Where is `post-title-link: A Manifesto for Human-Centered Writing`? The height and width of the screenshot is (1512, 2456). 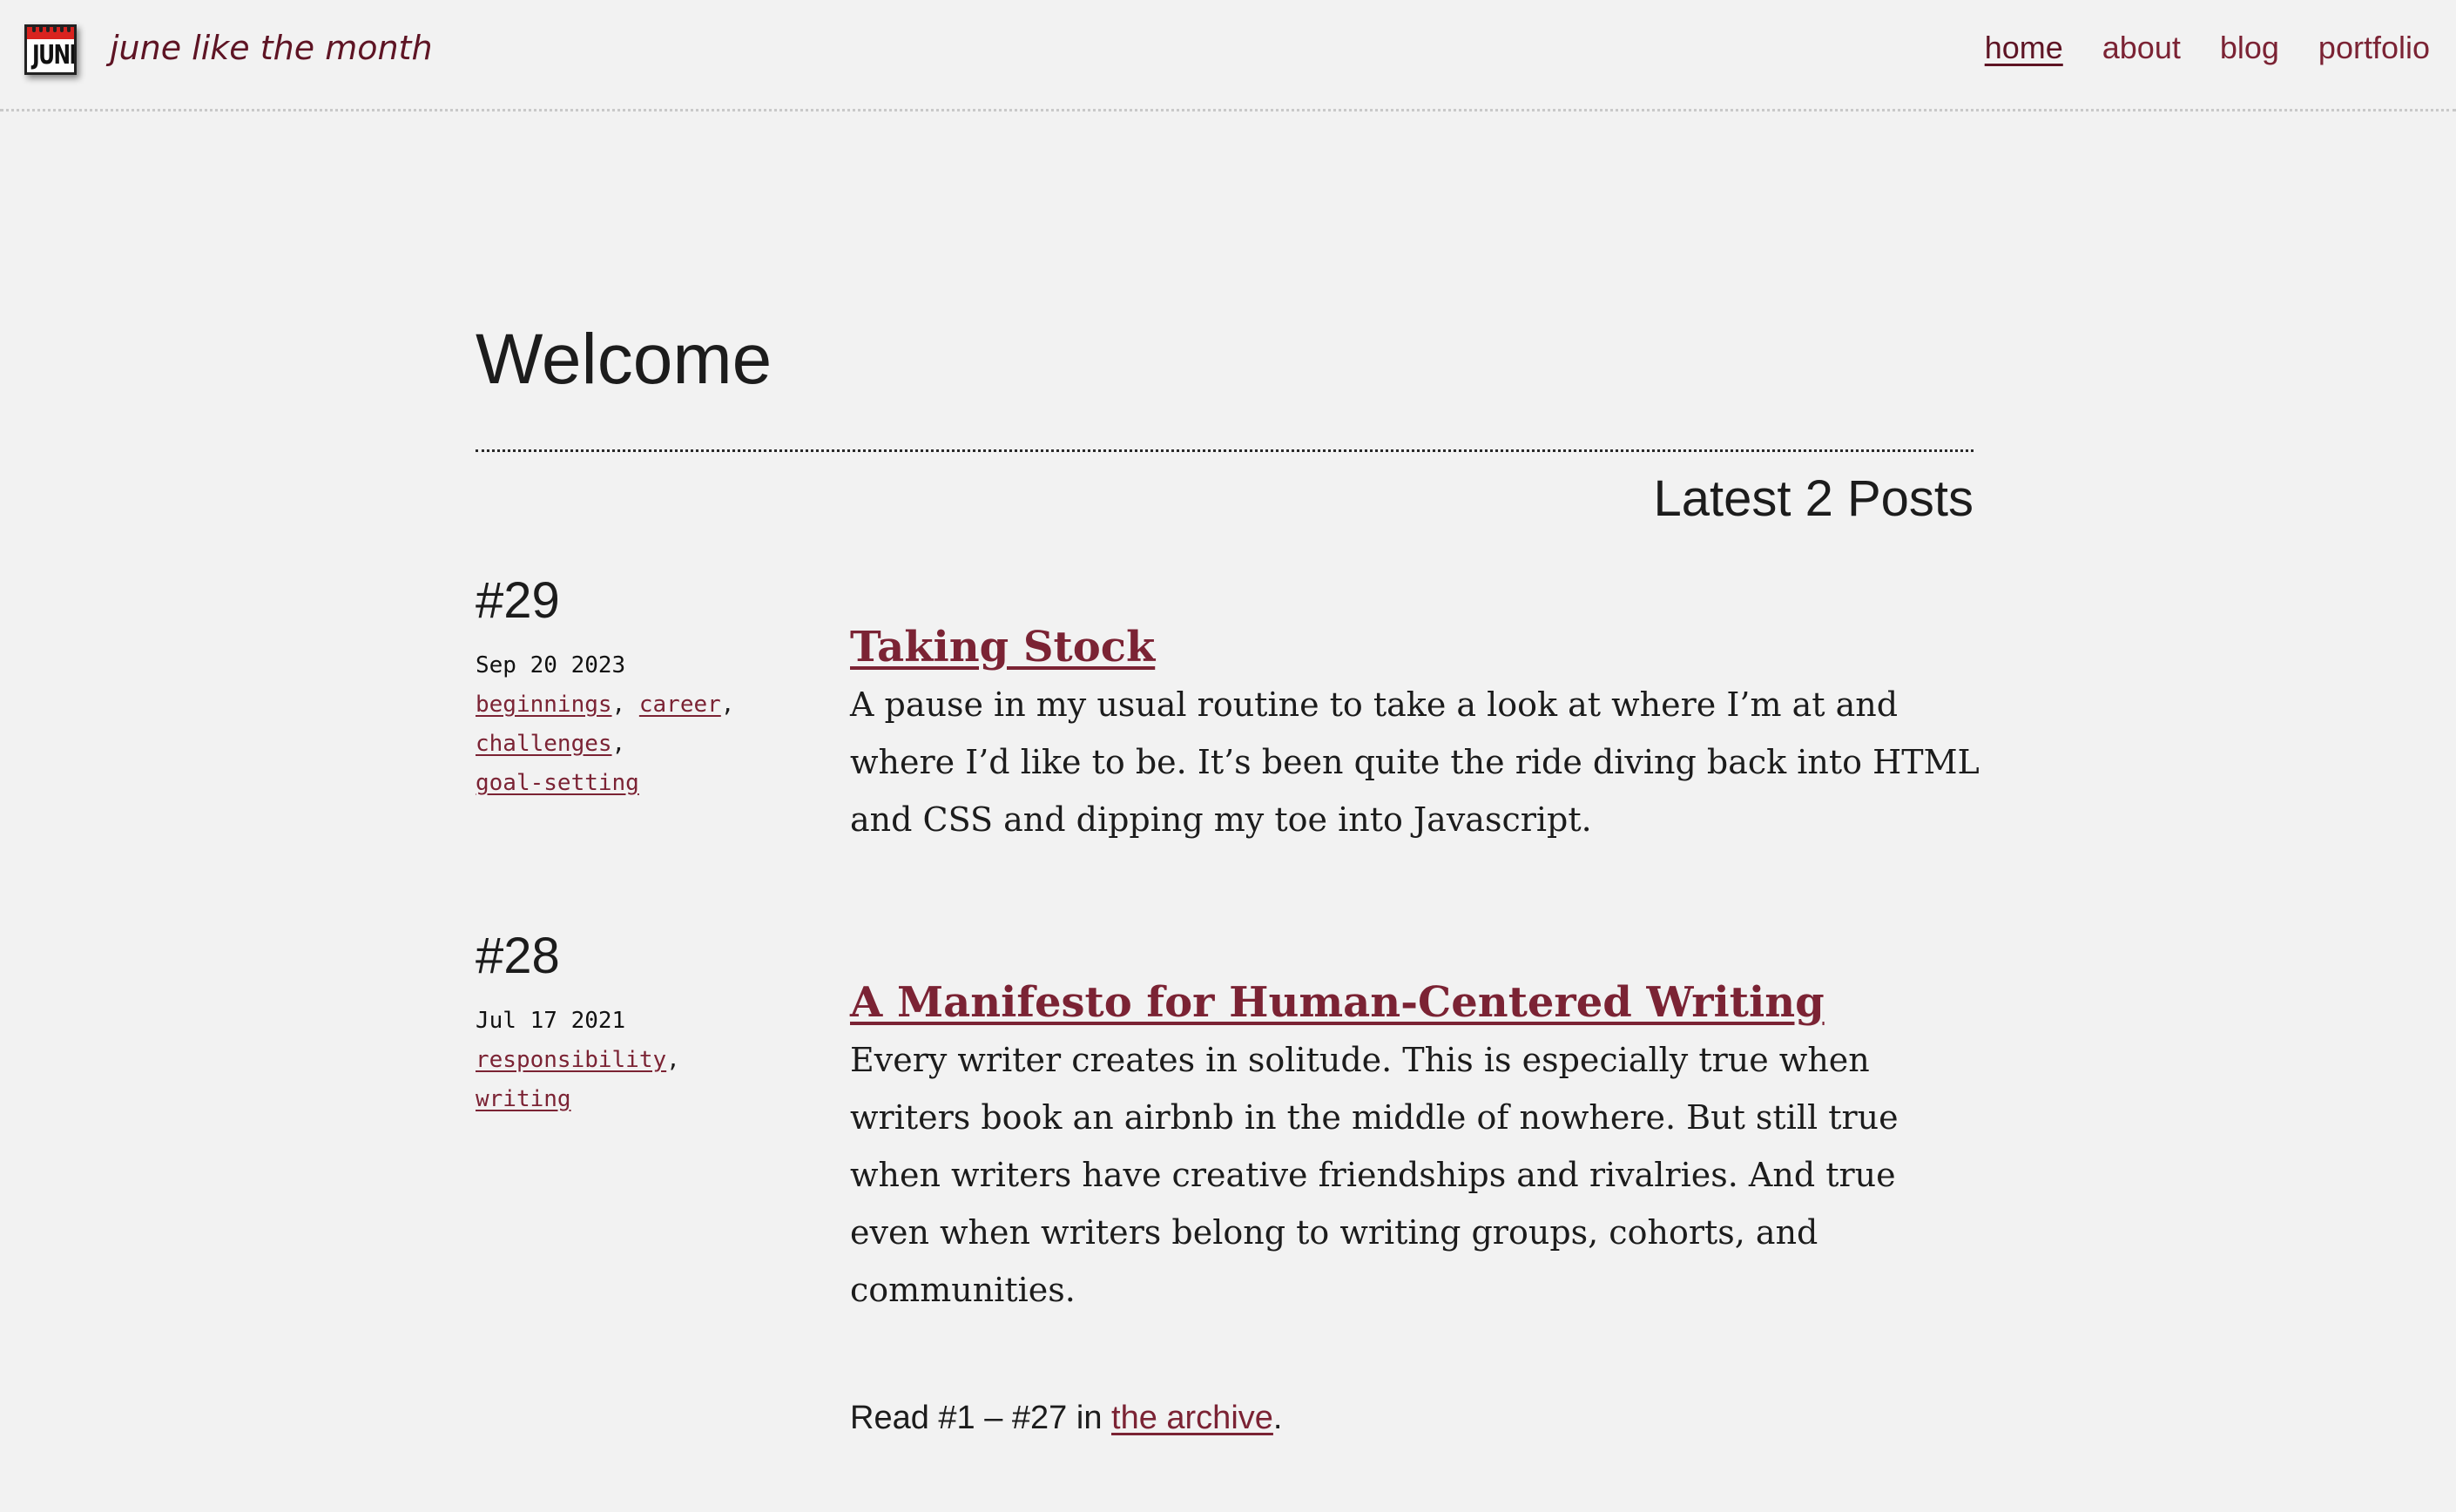 post-title-link: A Manifesto for Human-Centered Writing is located at coordinates (1416, 1002).